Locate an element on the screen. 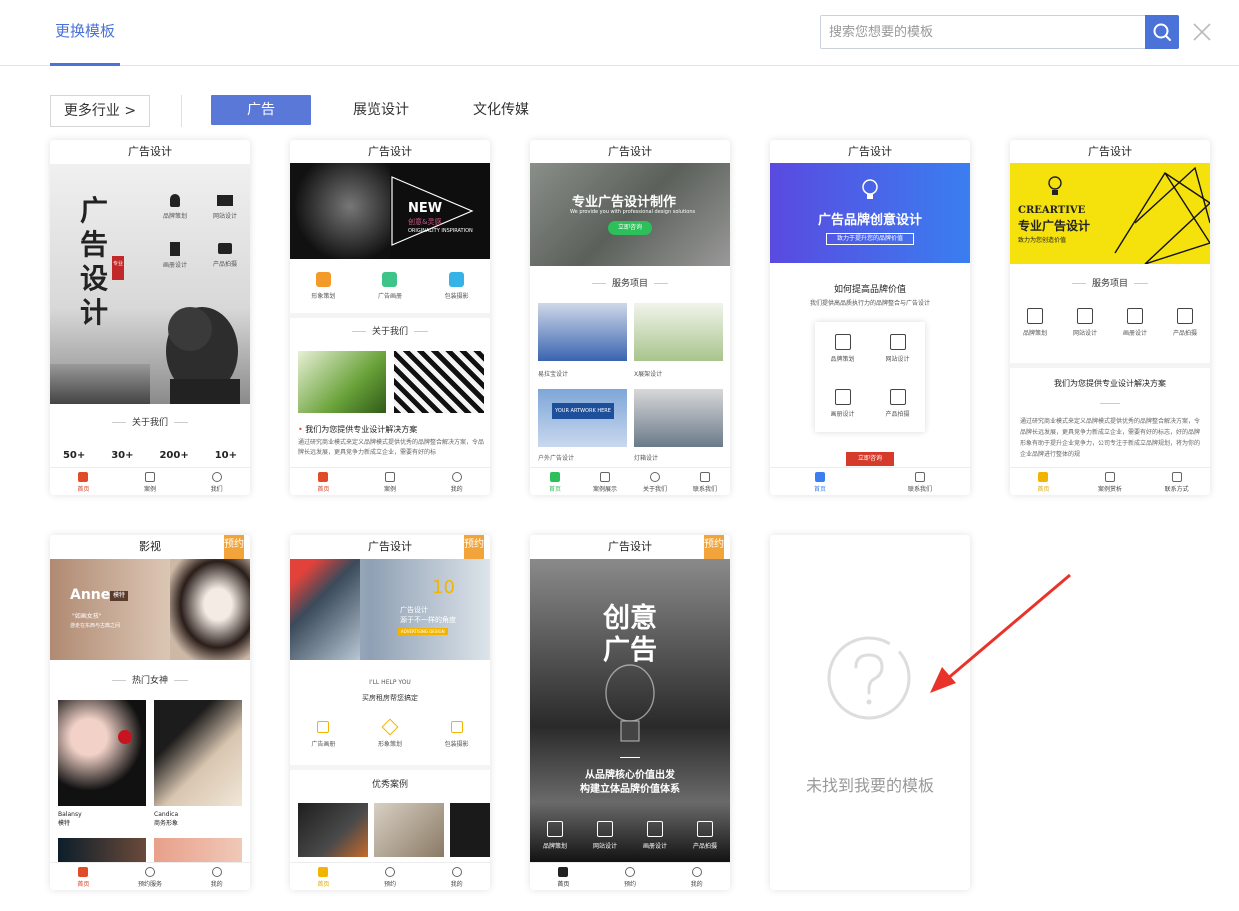 The image size is (1239, 911). monitor-photo is located at coordinates (325, 609).